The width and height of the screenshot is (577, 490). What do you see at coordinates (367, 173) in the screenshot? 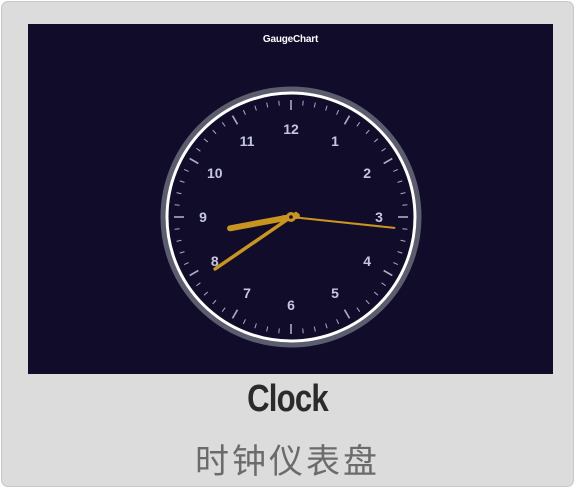
I see `hour-label: 2` at bounding box center [367, 173].